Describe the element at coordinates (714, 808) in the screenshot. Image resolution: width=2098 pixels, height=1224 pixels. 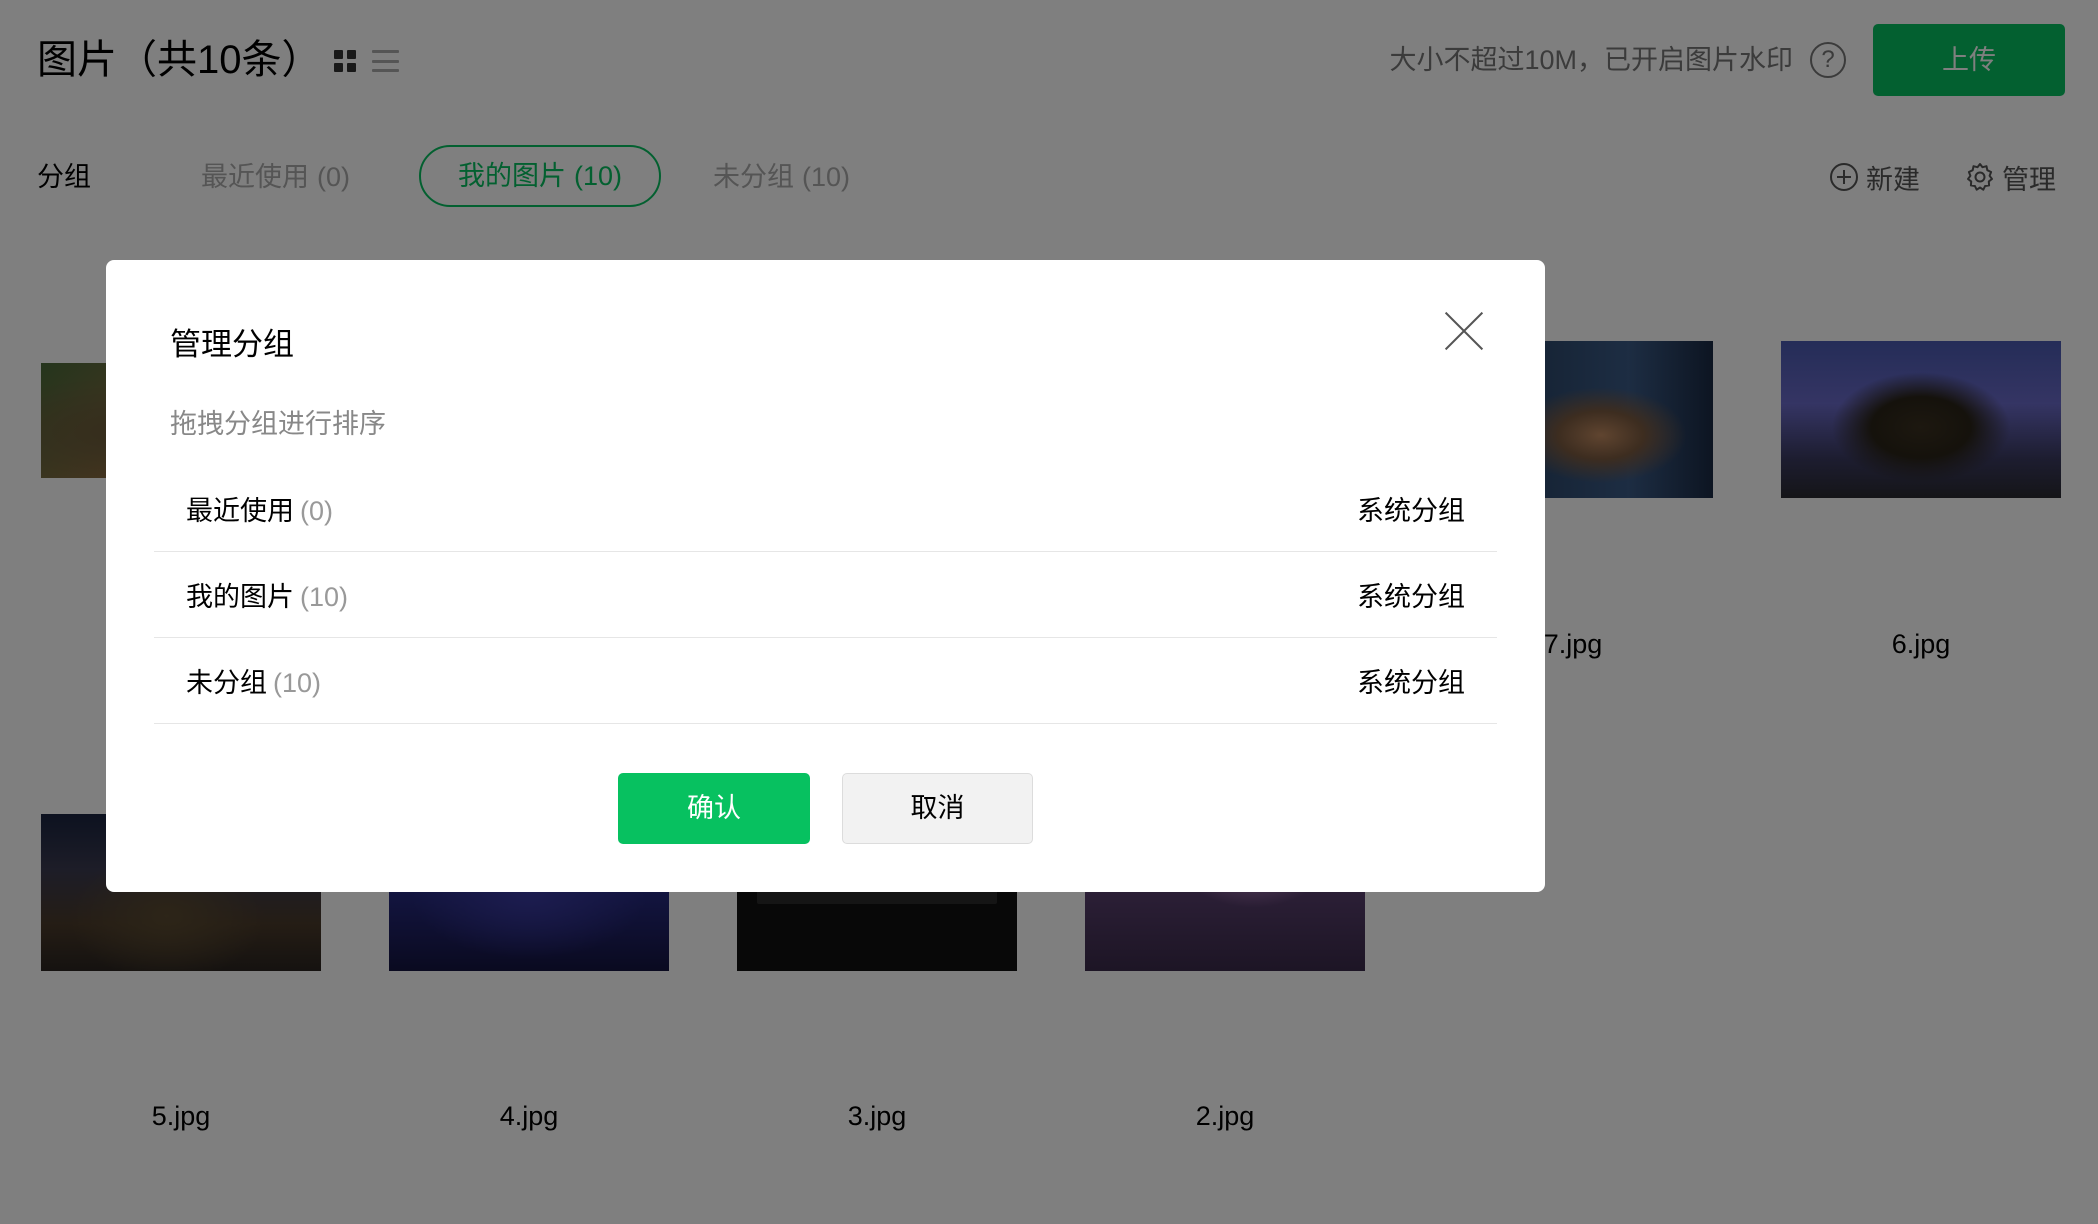
I see `confirm-button: 确认` at that location.